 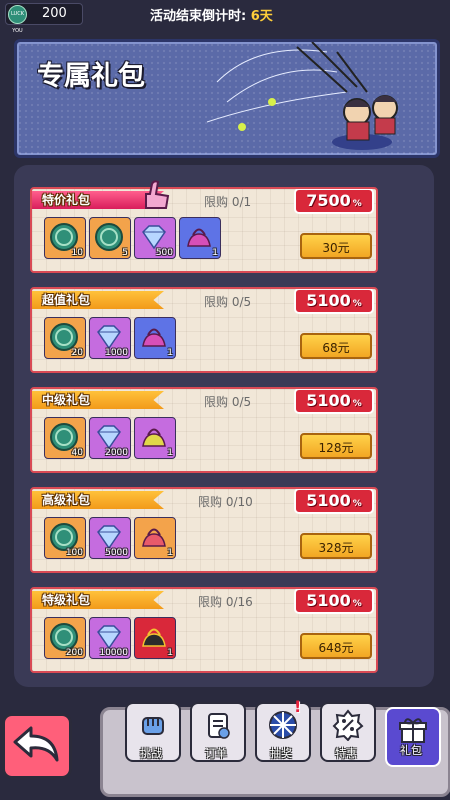 I want to click on luck-coin-item: 10, so click(x=65, y=238).